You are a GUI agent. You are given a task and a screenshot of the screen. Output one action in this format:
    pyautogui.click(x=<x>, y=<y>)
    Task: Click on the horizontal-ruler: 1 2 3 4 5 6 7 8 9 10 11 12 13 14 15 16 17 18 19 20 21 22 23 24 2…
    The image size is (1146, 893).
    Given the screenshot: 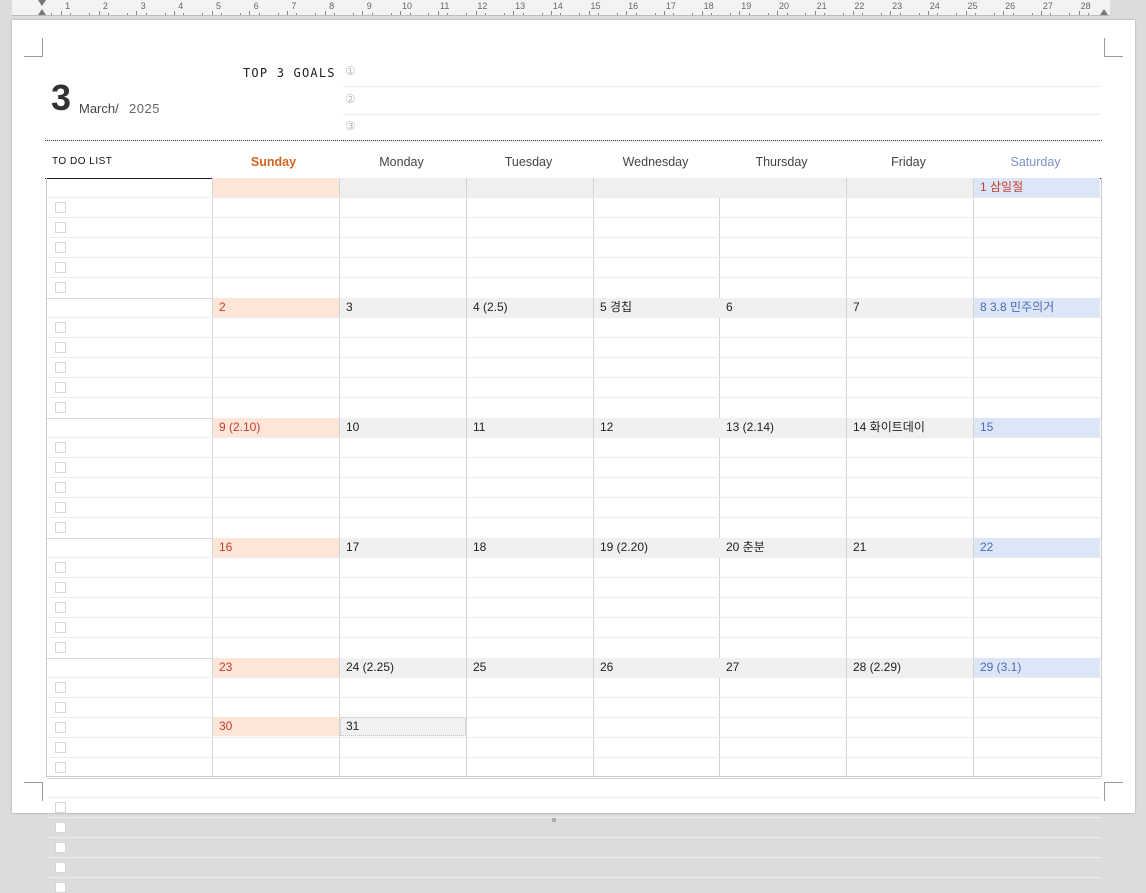 What is the action you would take?
    pyautogui.click(x=561, y=8)
    